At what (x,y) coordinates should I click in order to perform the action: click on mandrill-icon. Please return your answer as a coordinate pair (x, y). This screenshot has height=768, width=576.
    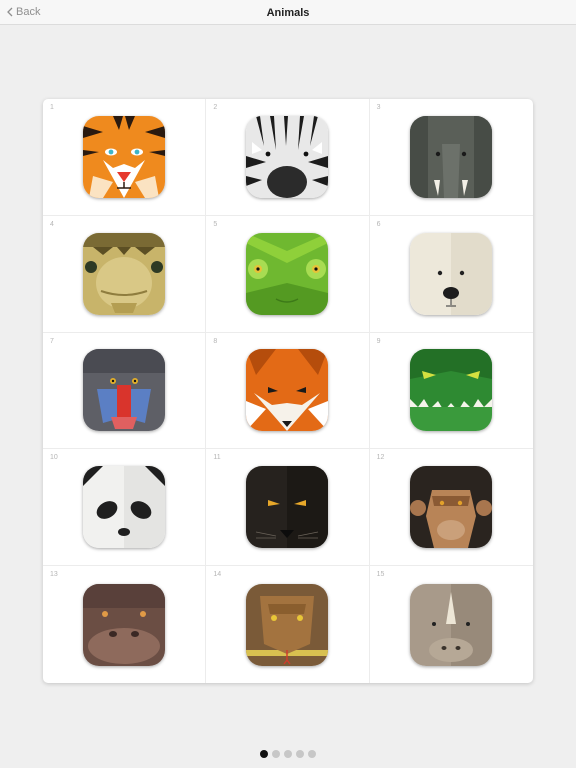
    Looking at the image, I should click on (124, 390).